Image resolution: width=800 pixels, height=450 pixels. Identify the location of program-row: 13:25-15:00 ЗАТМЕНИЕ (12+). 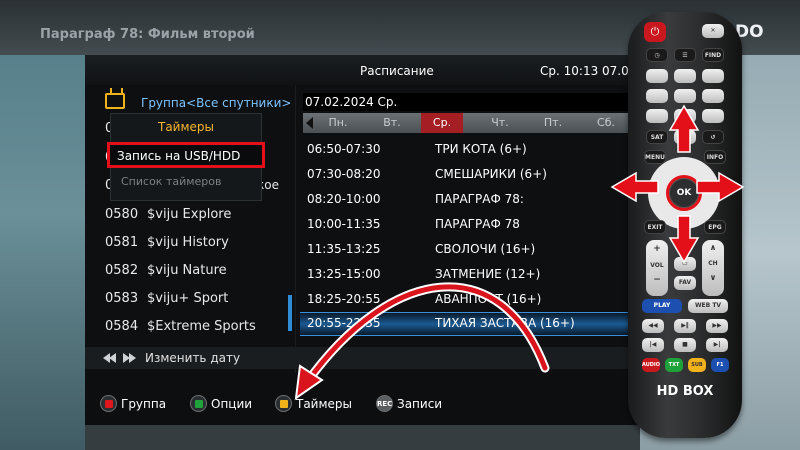
(472, 275).